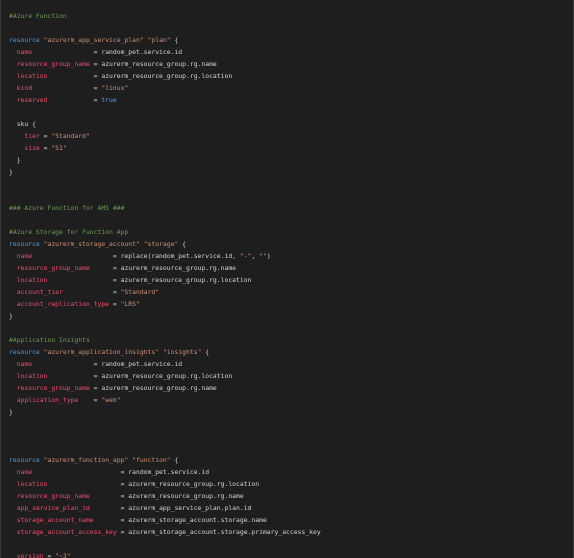  Describe the element at coordinates (63, 555) in the screenshot. I see `code-string: "~3"` at that location.